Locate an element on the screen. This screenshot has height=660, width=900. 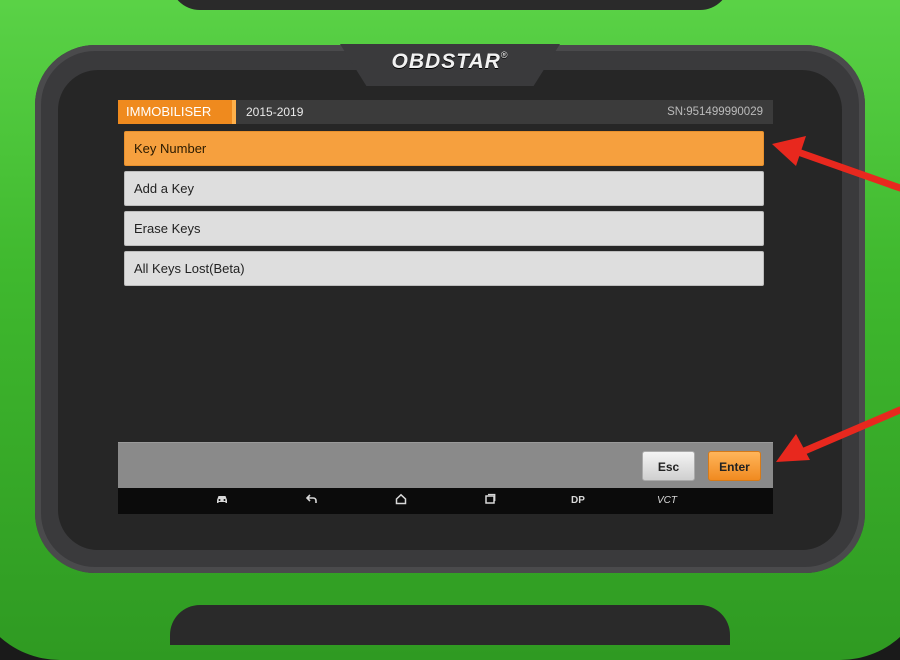
trademark-mark: ® is located at coordinates (504, 55).